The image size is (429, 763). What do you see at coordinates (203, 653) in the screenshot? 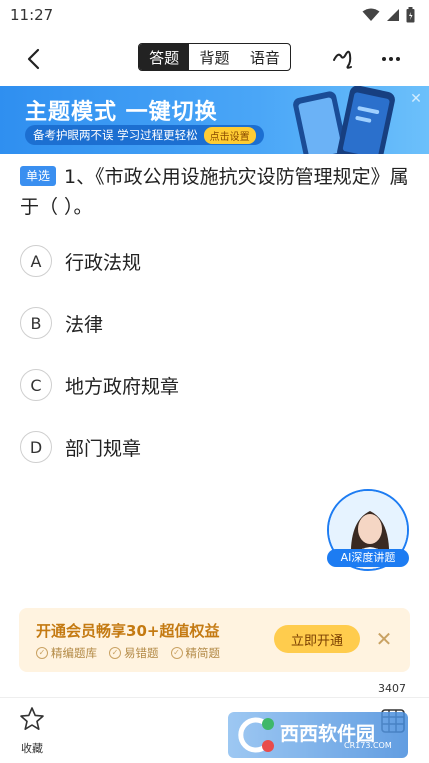
I see `vip-feature-label: 精简题` at bounding box center [203, 653].